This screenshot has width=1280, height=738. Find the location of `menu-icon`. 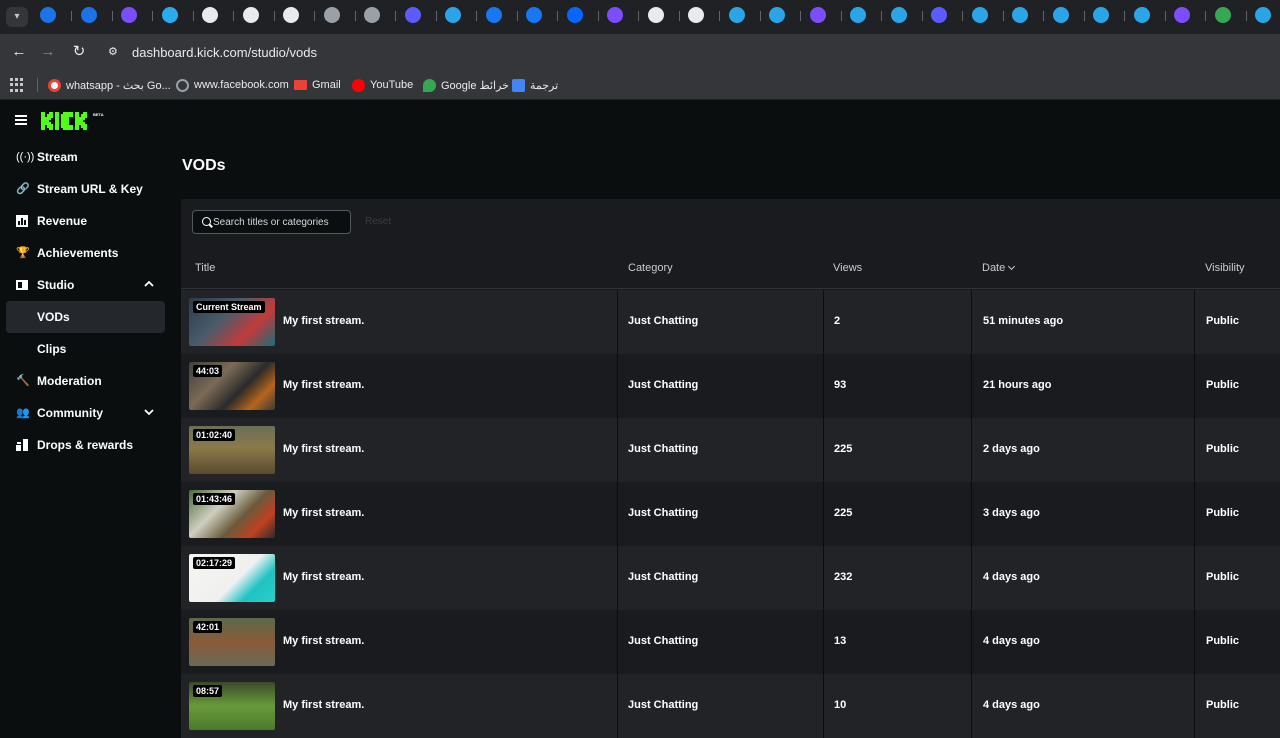

menu-icon is located at coordinates (21, 120).